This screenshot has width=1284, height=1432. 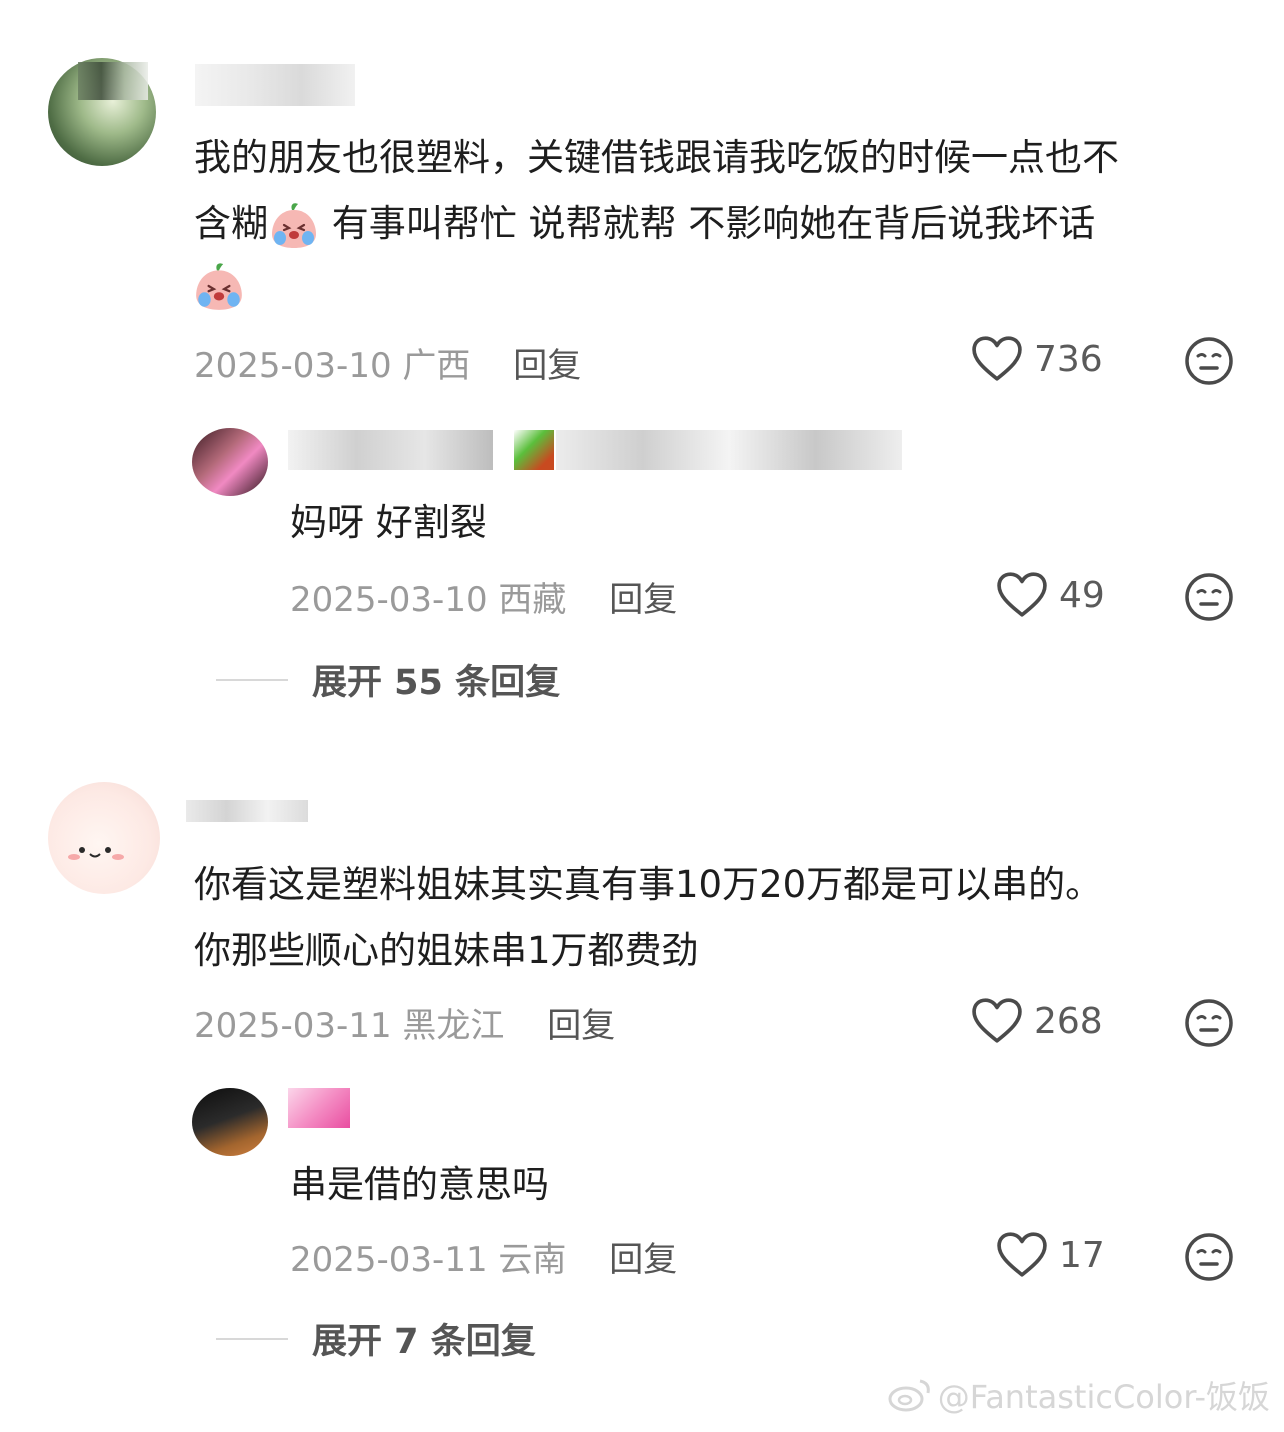 What do you see at coordinates (424, 1342) in the screenshot?
I see `expand-label: 展开 7 条回复` at bounding box center [424, 1342].